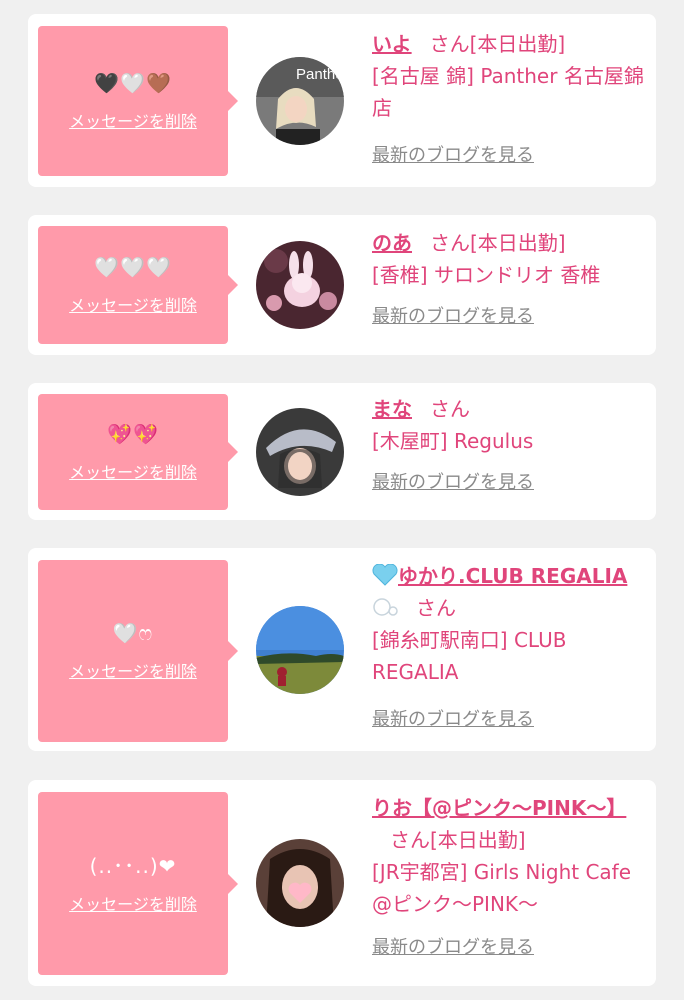  Describe the element at coordinates (138, 285) in the screenshot. I see `message-bubble: 🤍🤍🤍 メッセージを削除` at that location.